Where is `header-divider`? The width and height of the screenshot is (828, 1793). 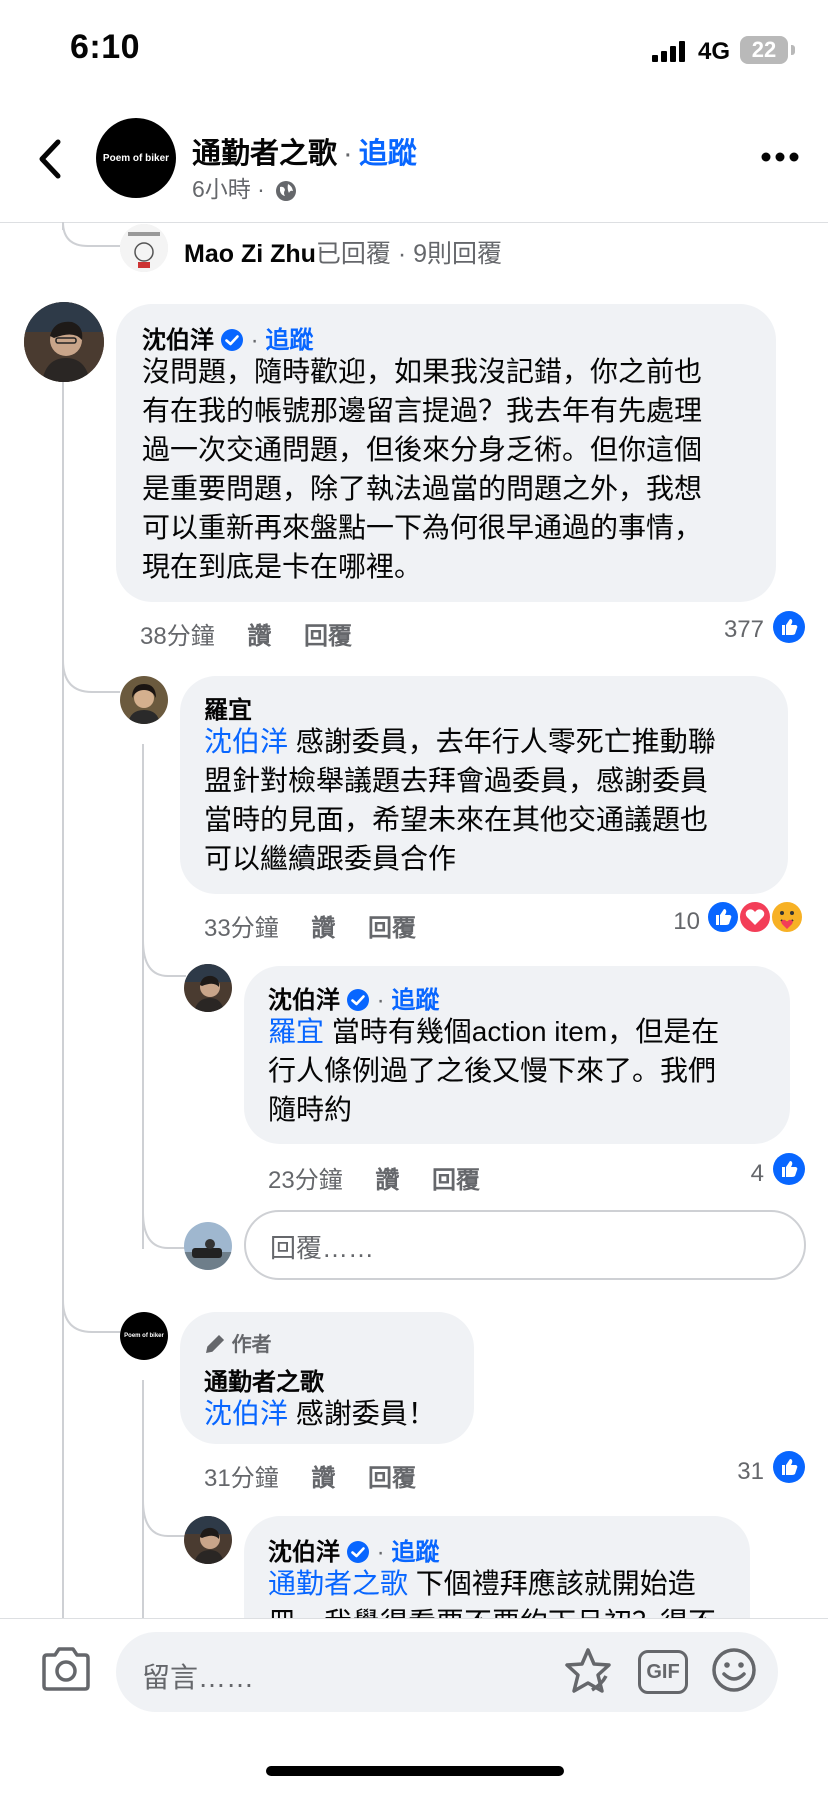 header-divider is located at coordinates (414, 222).